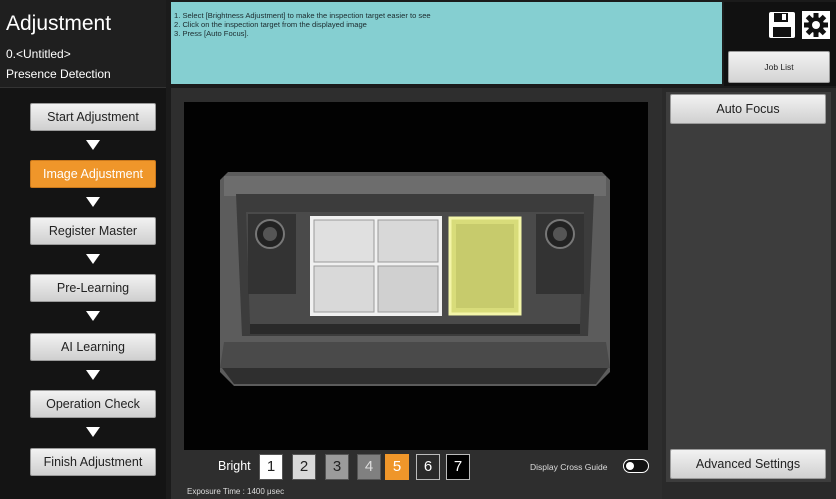  Describe the element at coordinates (636, 466) in the screenshot. I see `cross-guide-toggle` at that location.